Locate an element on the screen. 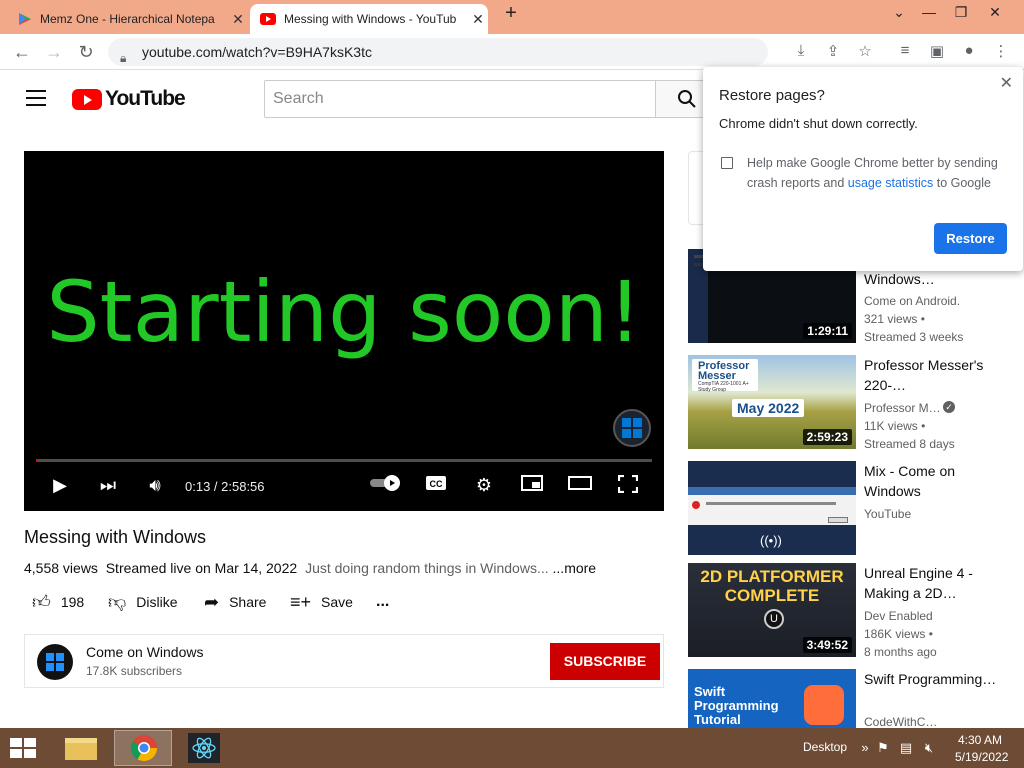  close-window-button: ✕ is located at coordinates (995, 12).